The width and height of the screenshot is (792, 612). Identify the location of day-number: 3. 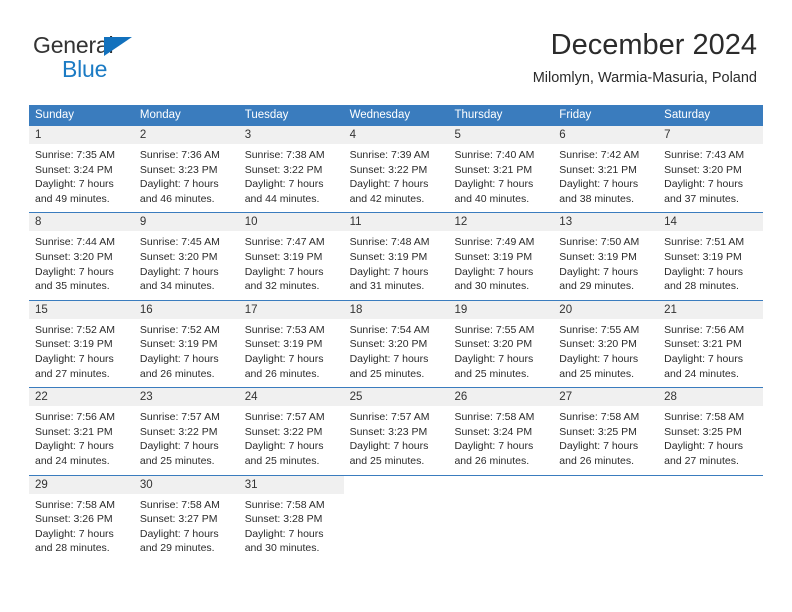
(291, 135).